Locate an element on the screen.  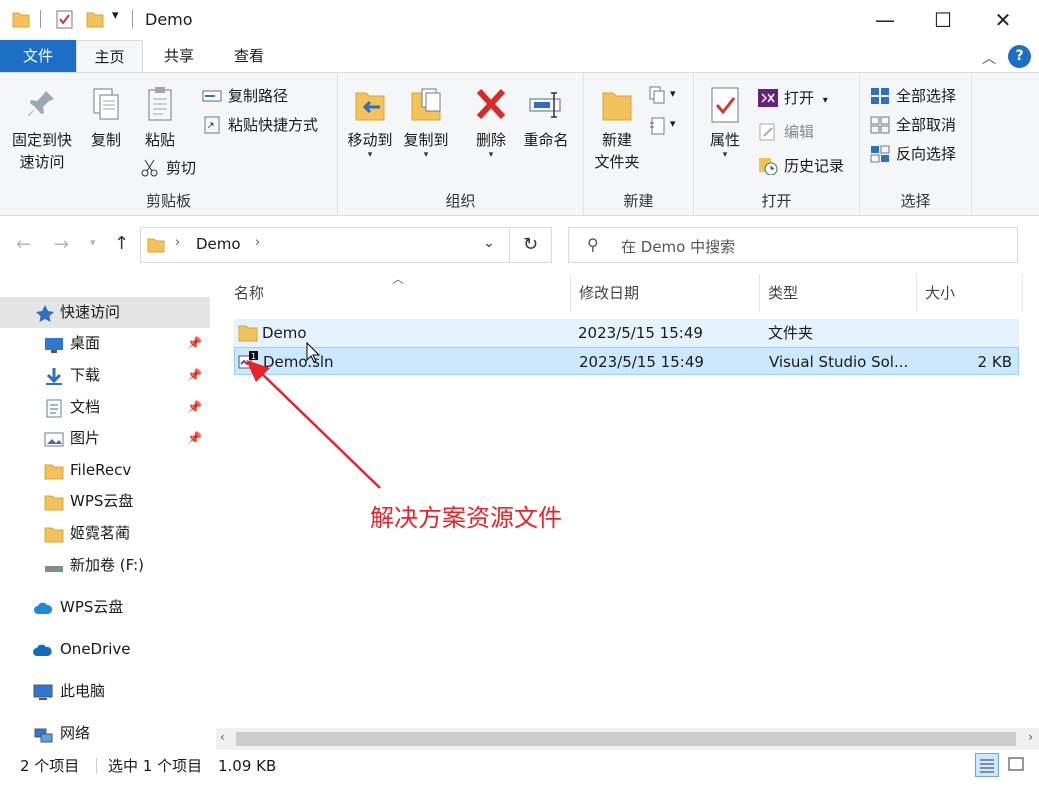
column-header-modified: 修改日期 is located at coordinates (665, 293).